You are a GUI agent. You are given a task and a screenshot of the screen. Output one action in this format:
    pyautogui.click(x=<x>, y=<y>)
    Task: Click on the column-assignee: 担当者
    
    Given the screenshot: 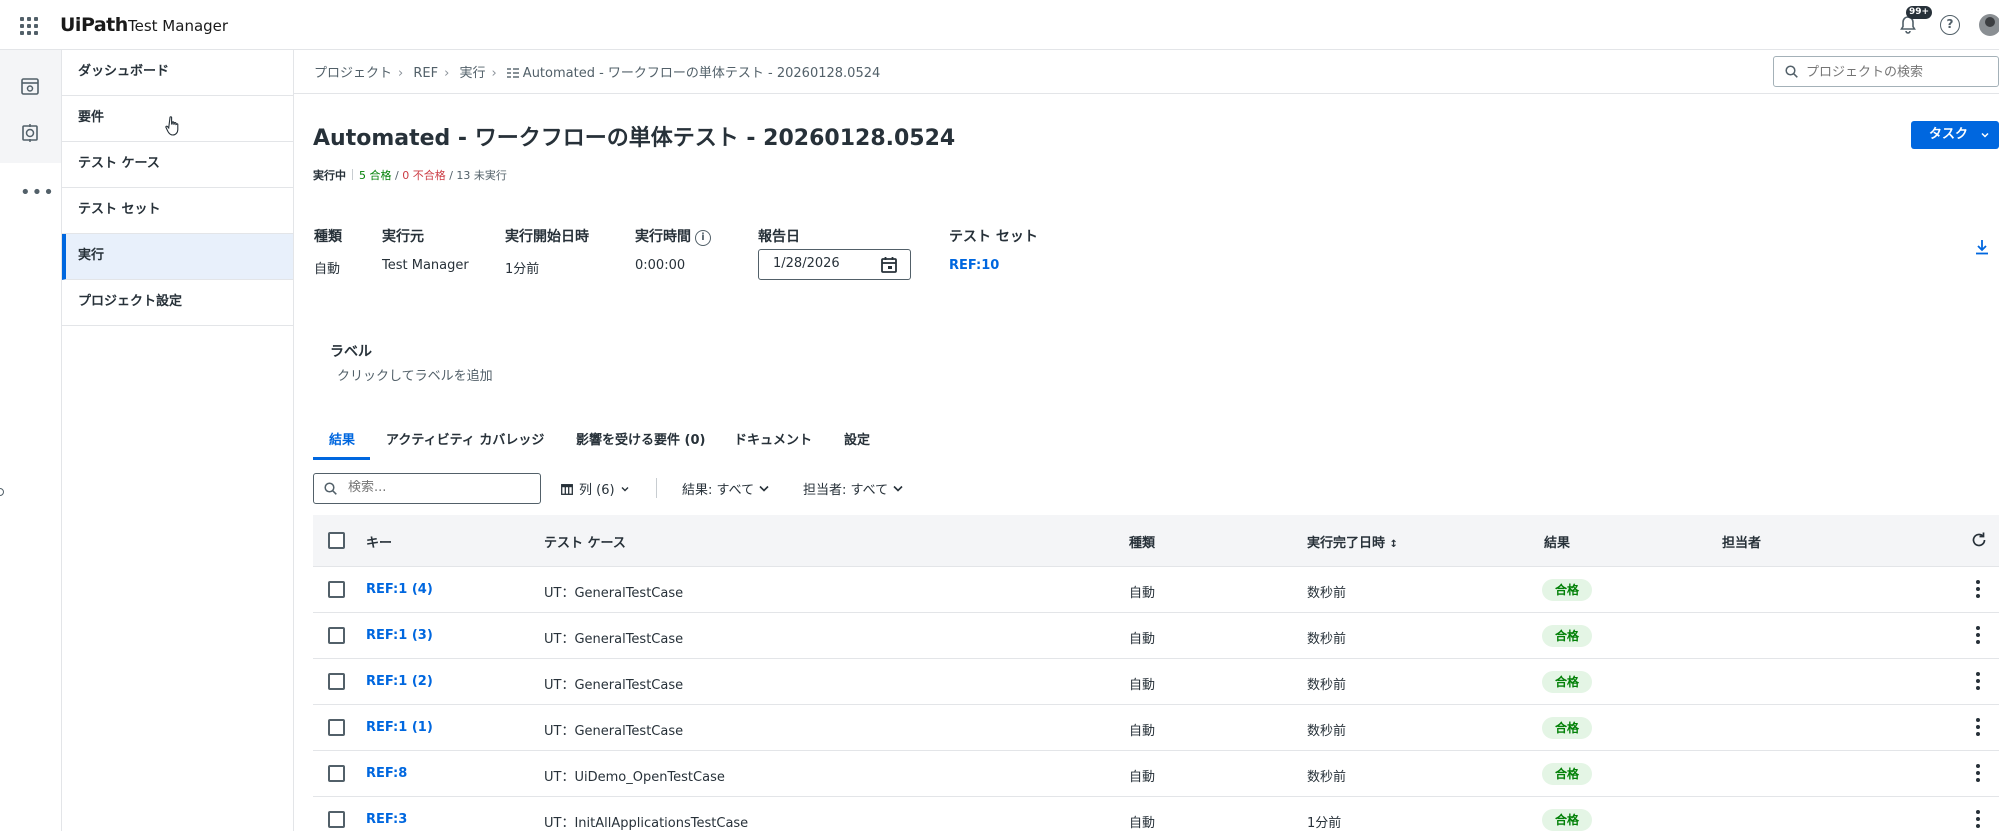 What is the action you would take?
    pyautogui.click(x=1741, y=541)
    